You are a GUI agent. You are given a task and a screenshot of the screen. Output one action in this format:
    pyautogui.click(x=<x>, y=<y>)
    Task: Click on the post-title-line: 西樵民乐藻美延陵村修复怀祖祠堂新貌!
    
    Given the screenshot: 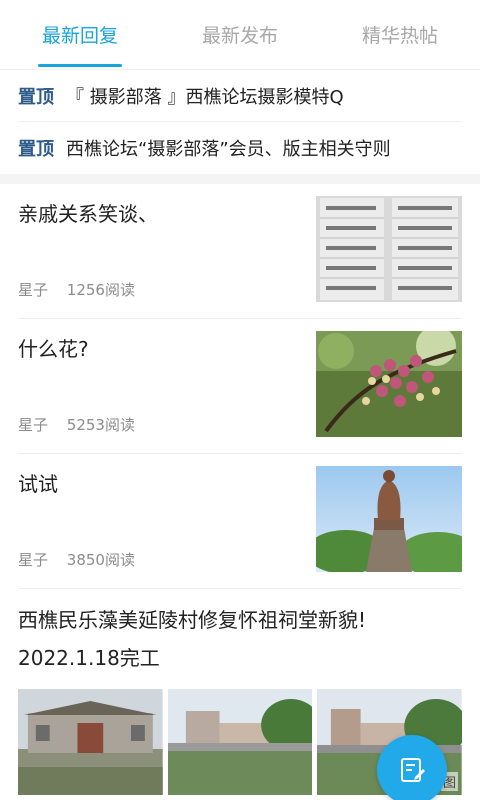 What is the action you would take?
    pyautogui.click(x=192, y=620)
    